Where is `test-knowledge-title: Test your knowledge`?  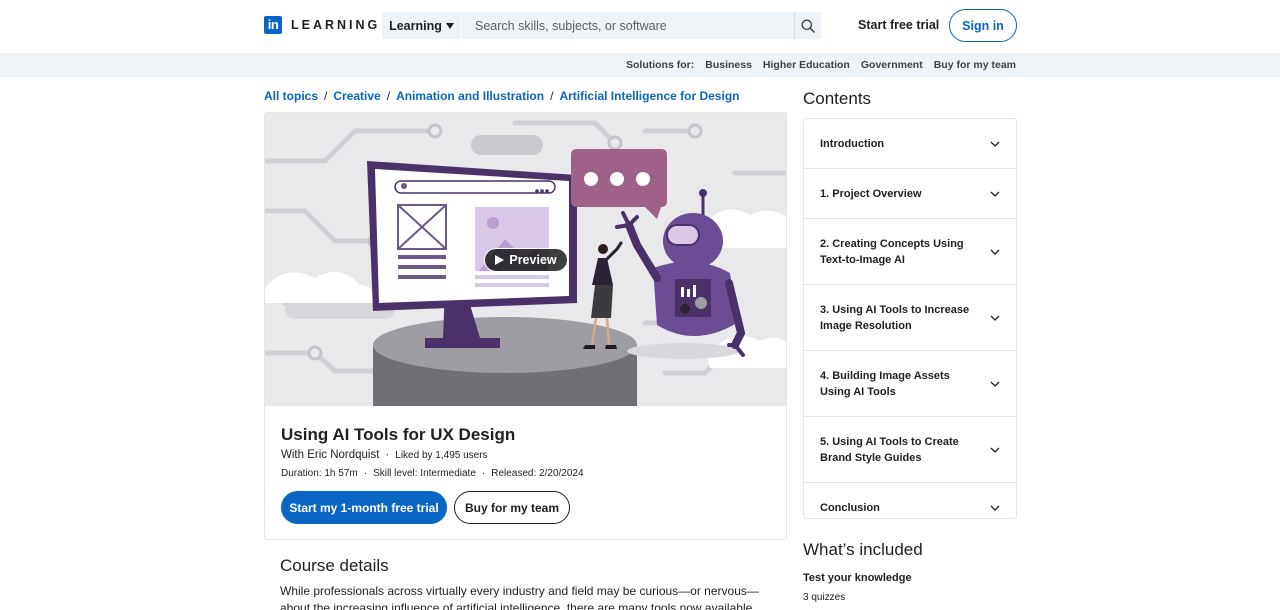
test-knowledge-title: Test your knowledge is located at coordinates (857, 578).